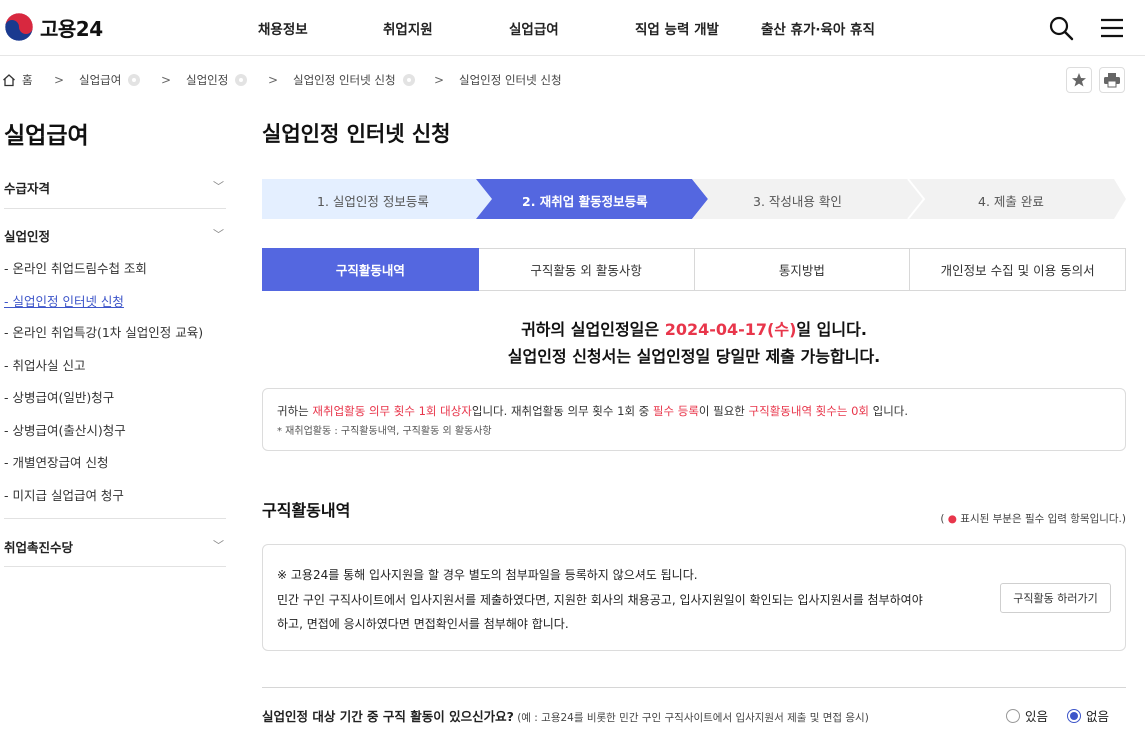 The width and height of the screenshot is (1145, 739). Describe the element at coordinates (423, 624) in the screenshot. I see `guide-line-3: 하고, 면접에 응시하였다면 면접확인서를 첨부해야 합니다.` at that location.